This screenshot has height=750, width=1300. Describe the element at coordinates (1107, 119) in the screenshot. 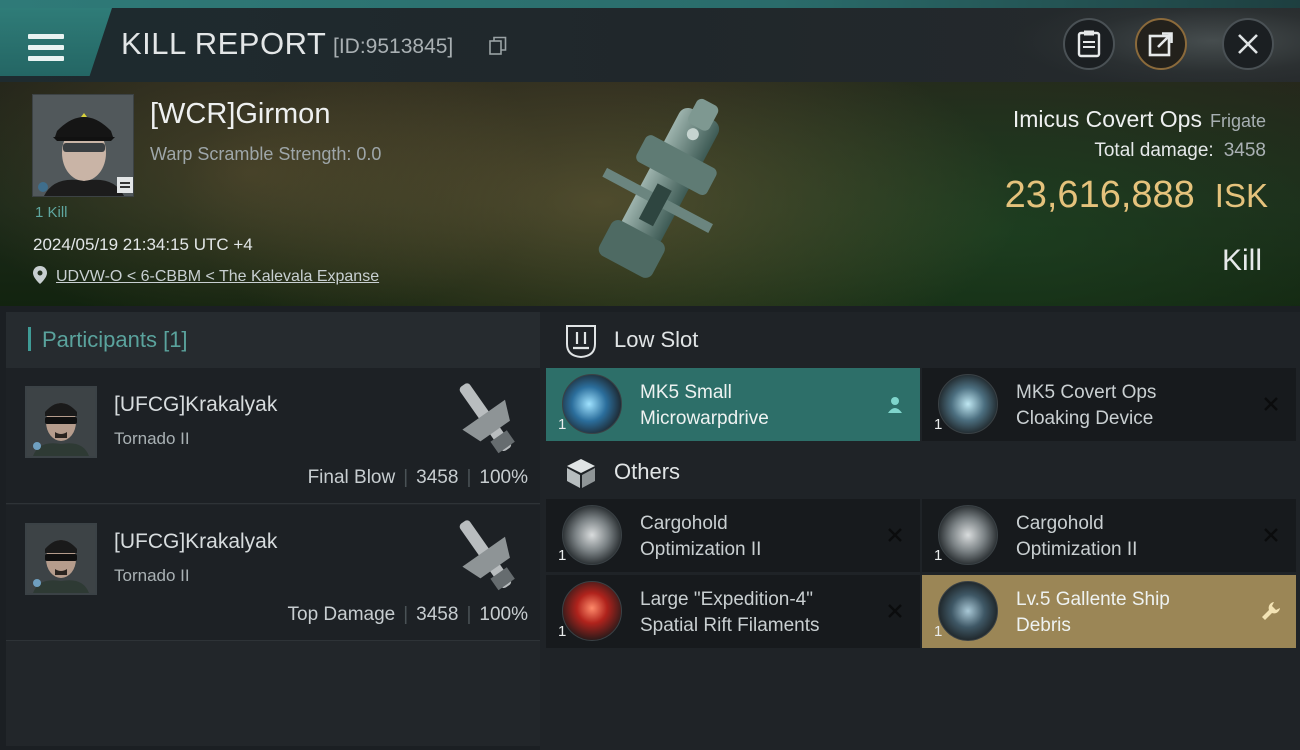

I see `ship-type-name: Imicus Covert Ops` at that location.